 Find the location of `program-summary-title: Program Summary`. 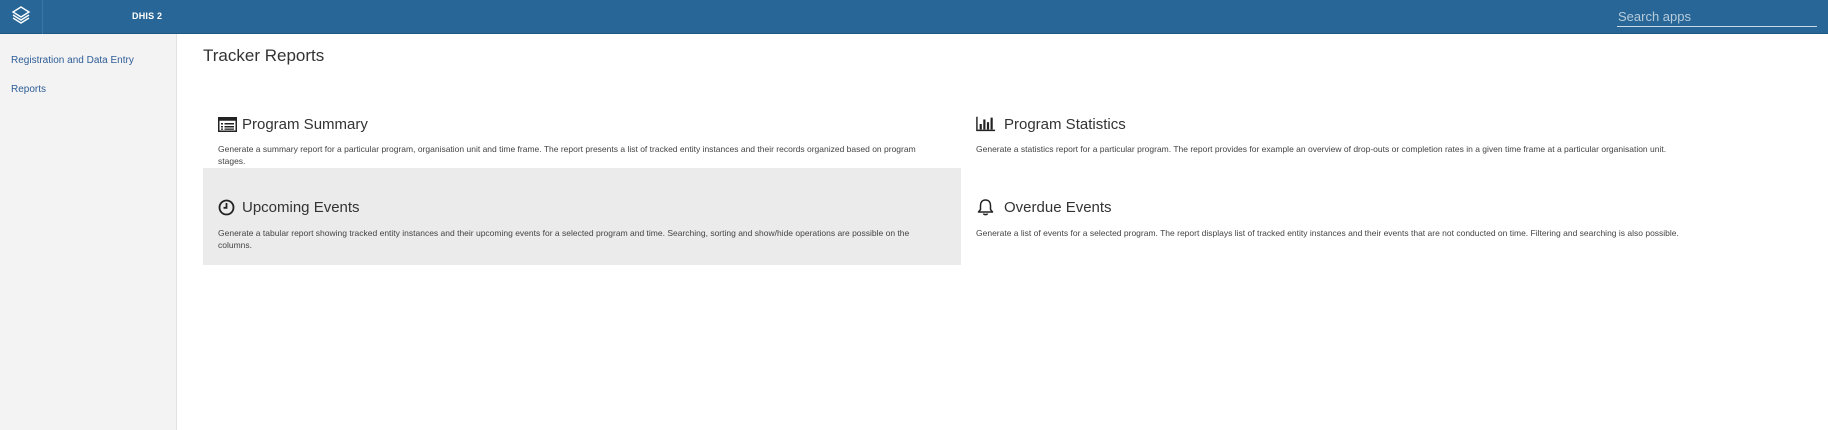

program-summary-title: Program Summary is located at coordinates (305, 124).